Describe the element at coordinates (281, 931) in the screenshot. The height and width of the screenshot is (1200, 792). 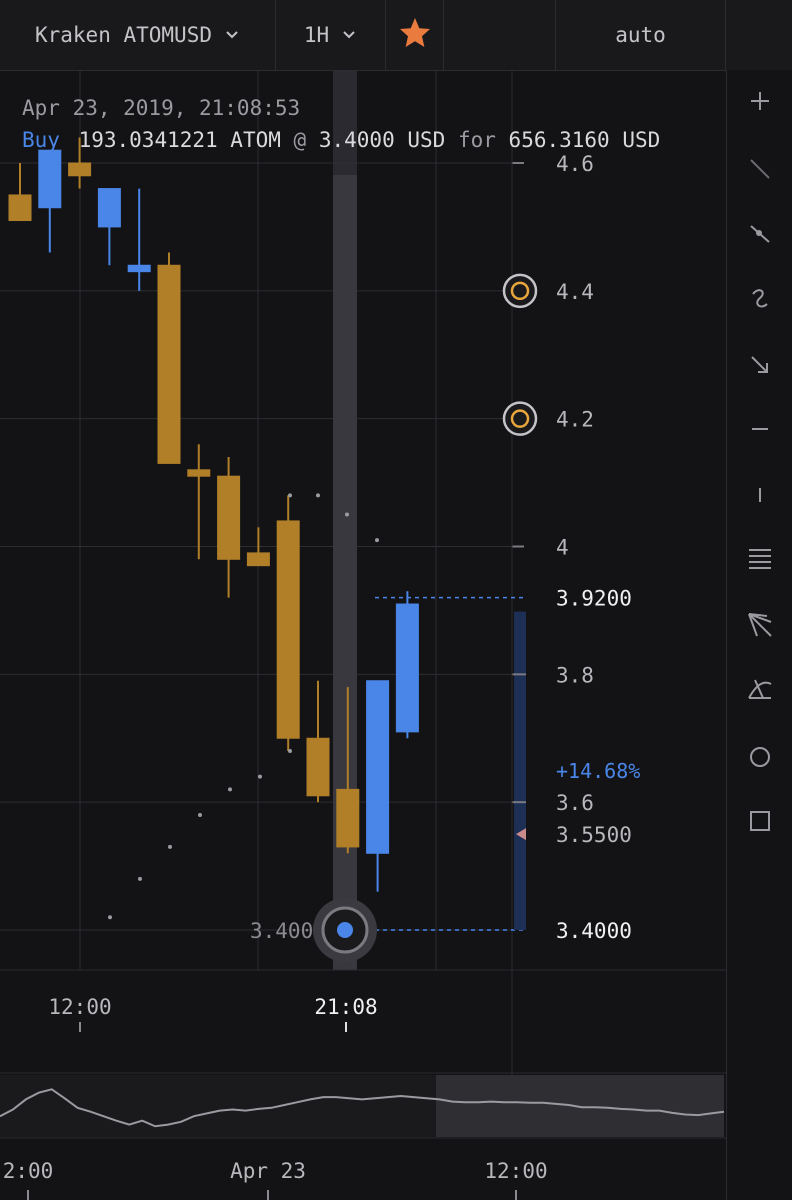
I see `trade-marker-label: 3.400` at that location.